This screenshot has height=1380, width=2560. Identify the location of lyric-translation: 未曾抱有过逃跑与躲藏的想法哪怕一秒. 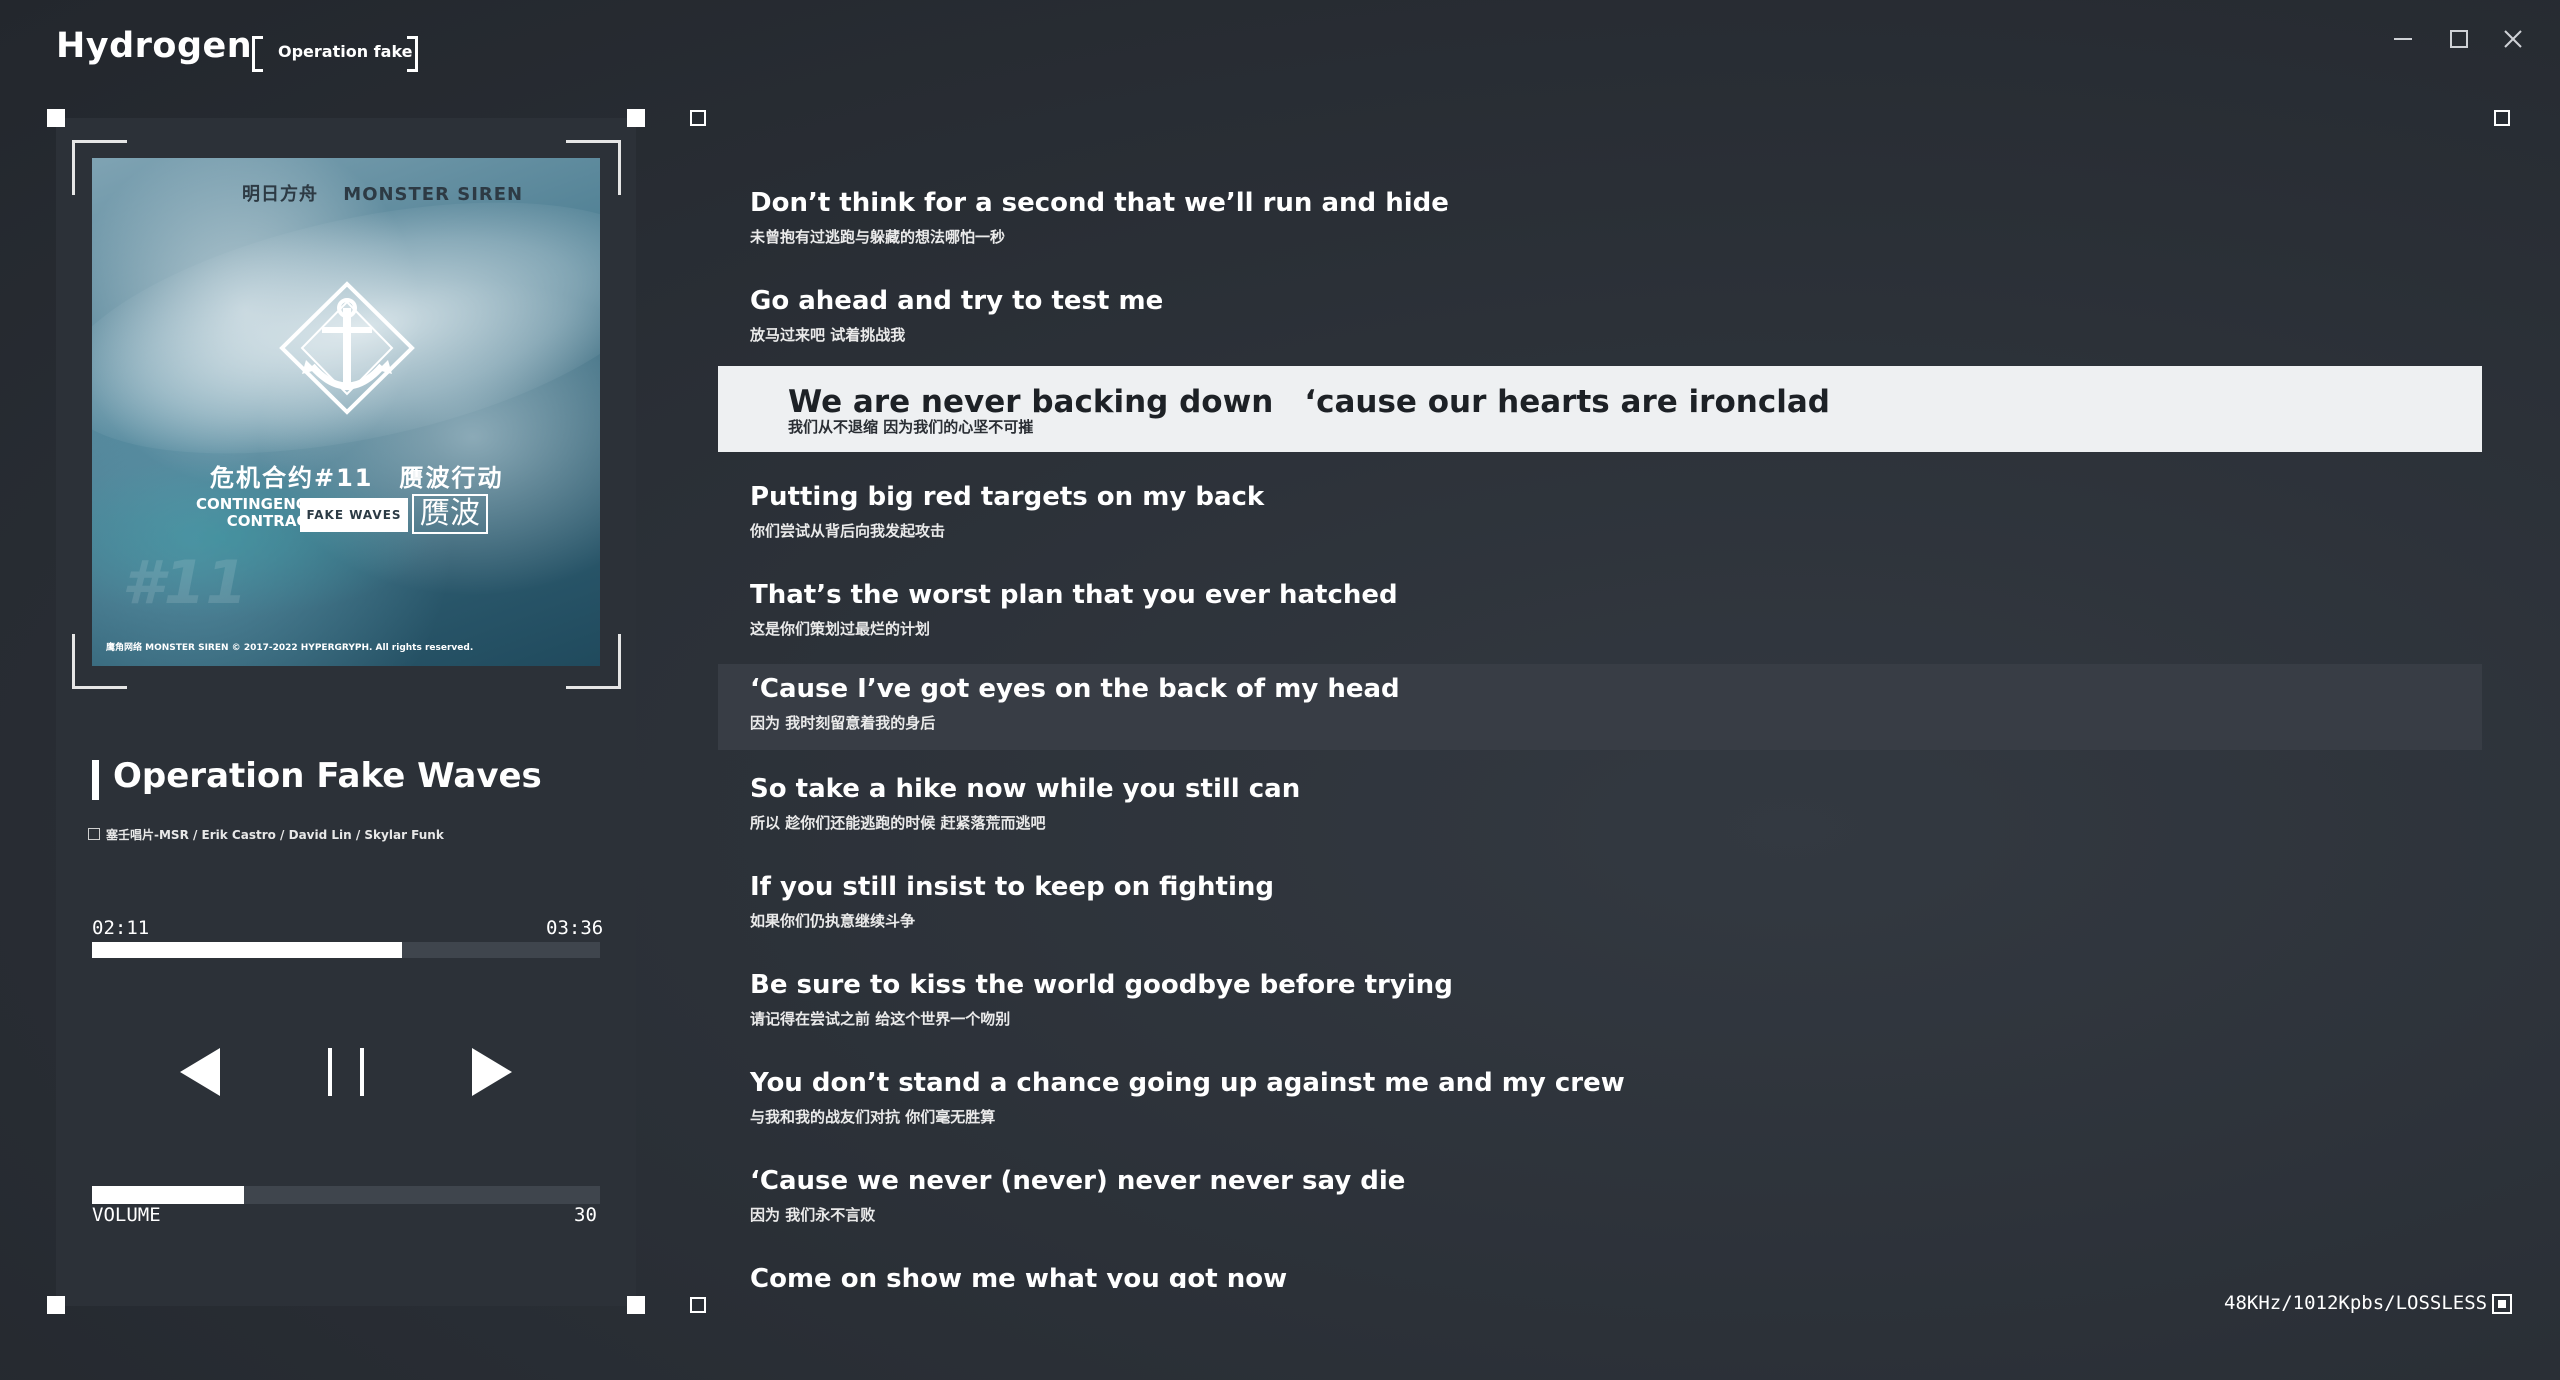
(878, 237).